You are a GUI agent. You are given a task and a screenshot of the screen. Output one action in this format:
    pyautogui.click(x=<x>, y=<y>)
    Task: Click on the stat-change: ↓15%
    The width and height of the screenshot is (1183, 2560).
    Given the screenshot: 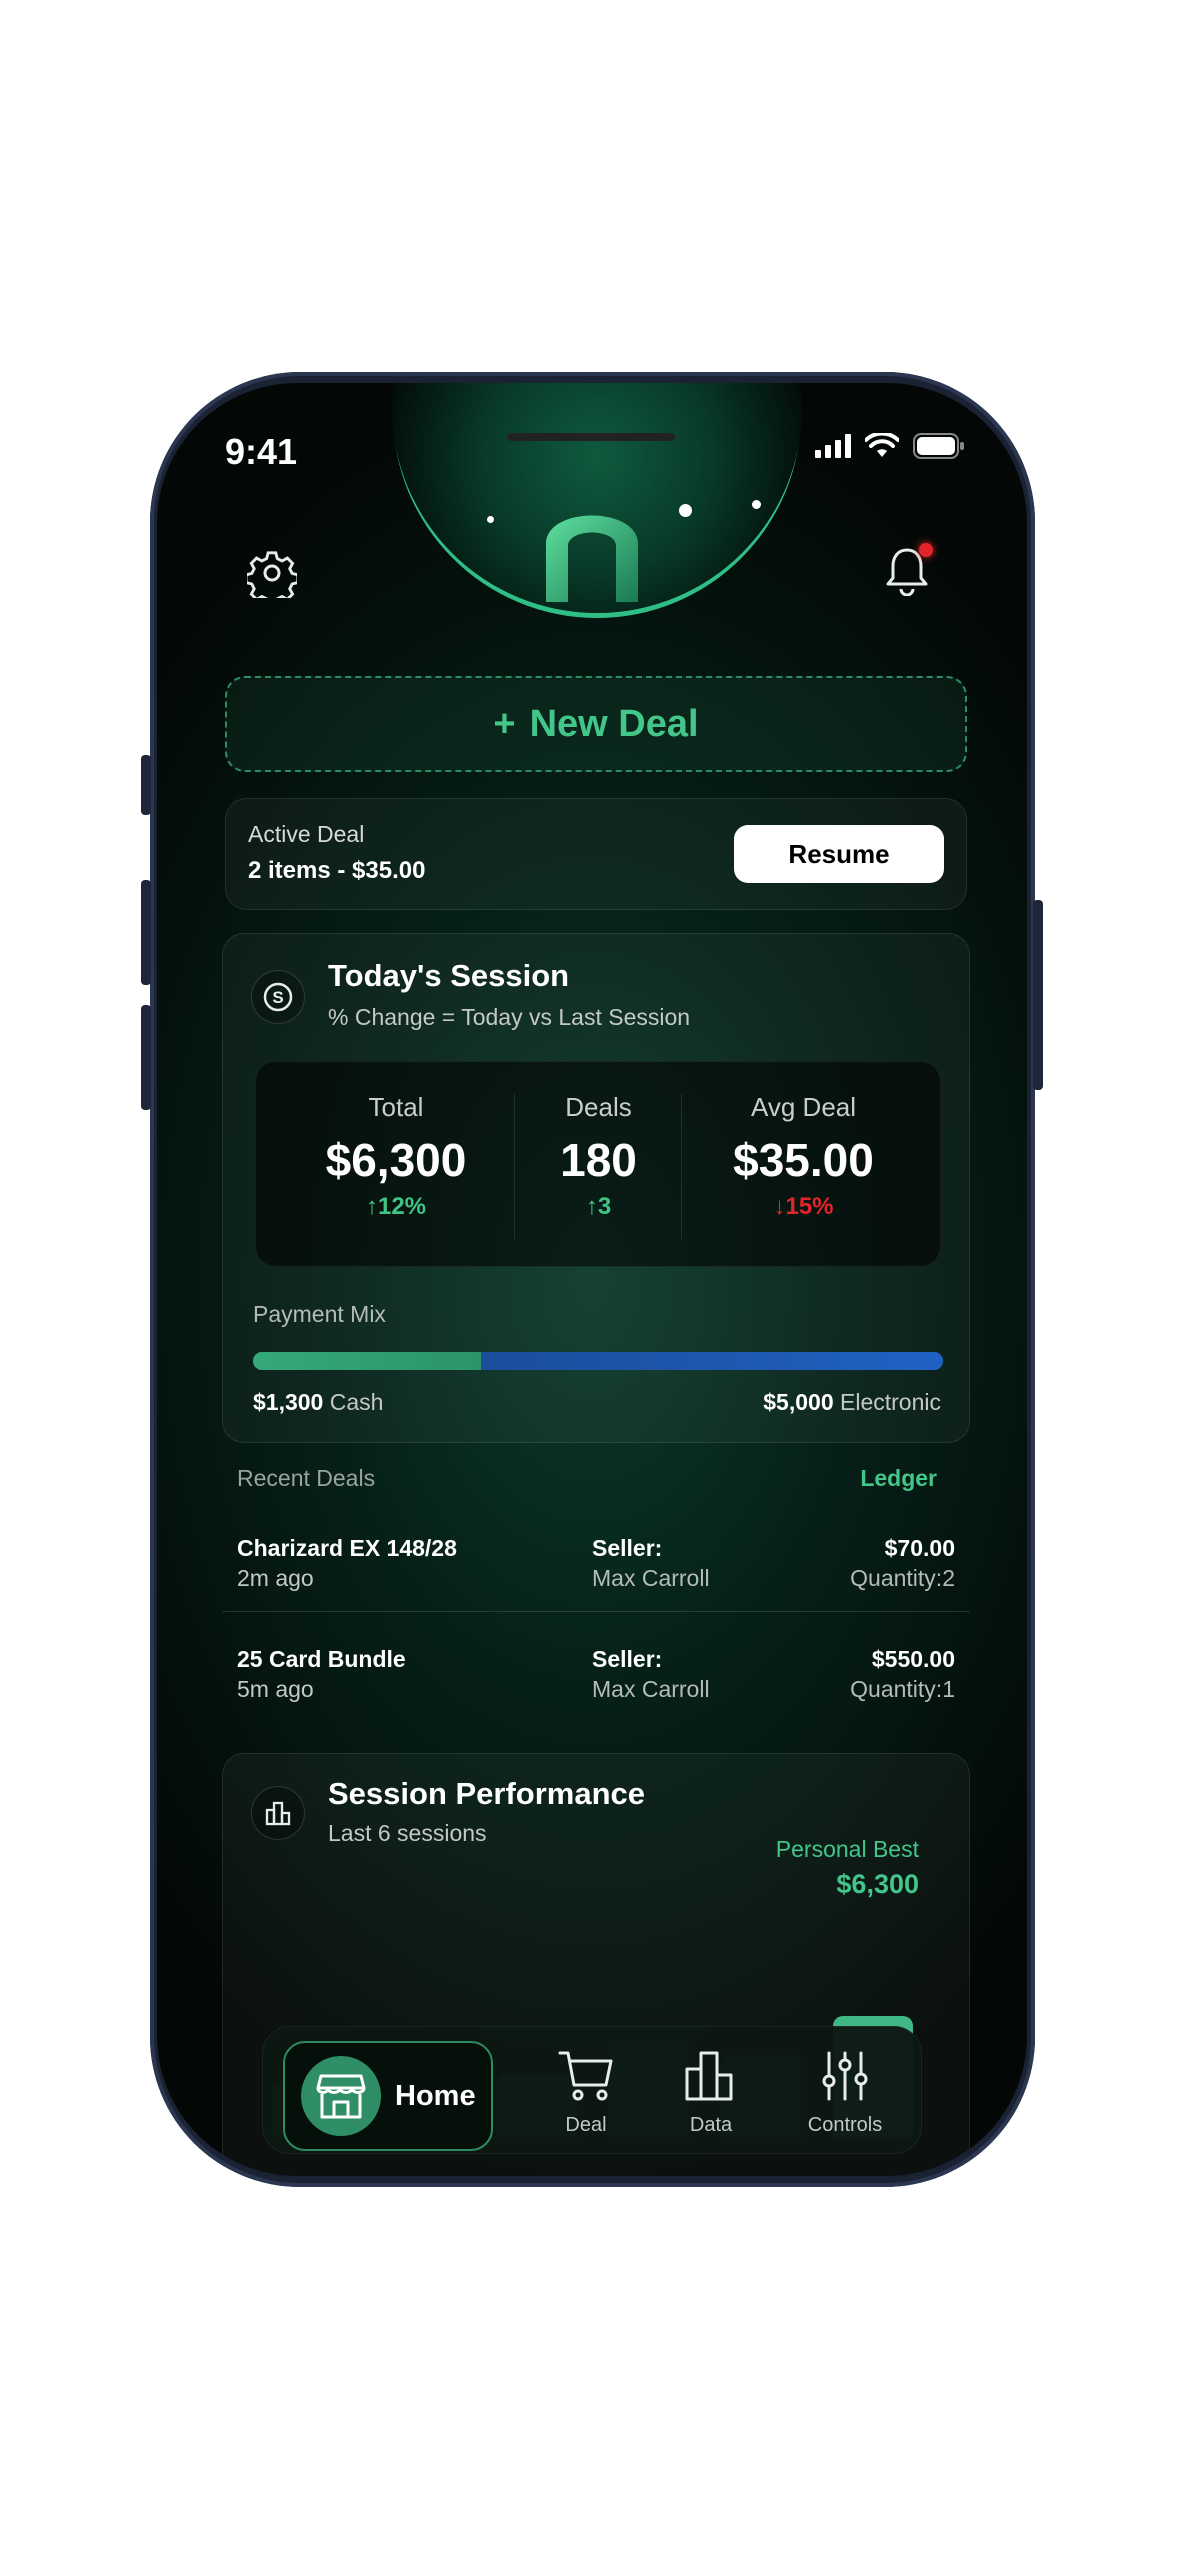 What is the action you would take?
    pyautogui.click(x=803, y=1206)
    